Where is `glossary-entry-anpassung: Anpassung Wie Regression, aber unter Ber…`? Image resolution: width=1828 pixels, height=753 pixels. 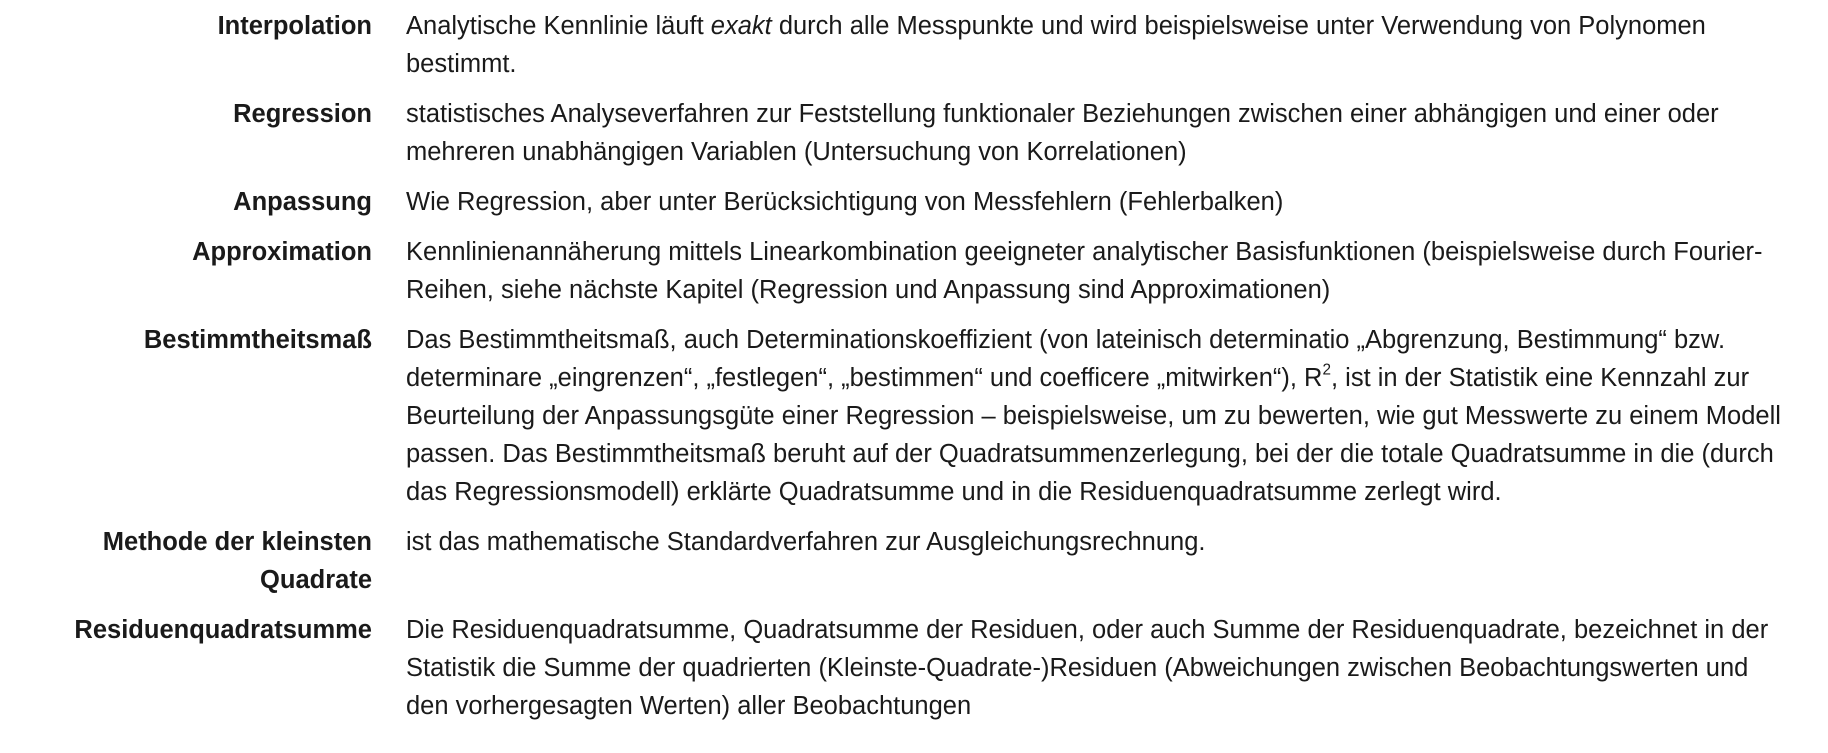 glossary-entry-anpassung: Anpassung Wie Regression, aber unter Ber… is located at coordinates (914, 202).